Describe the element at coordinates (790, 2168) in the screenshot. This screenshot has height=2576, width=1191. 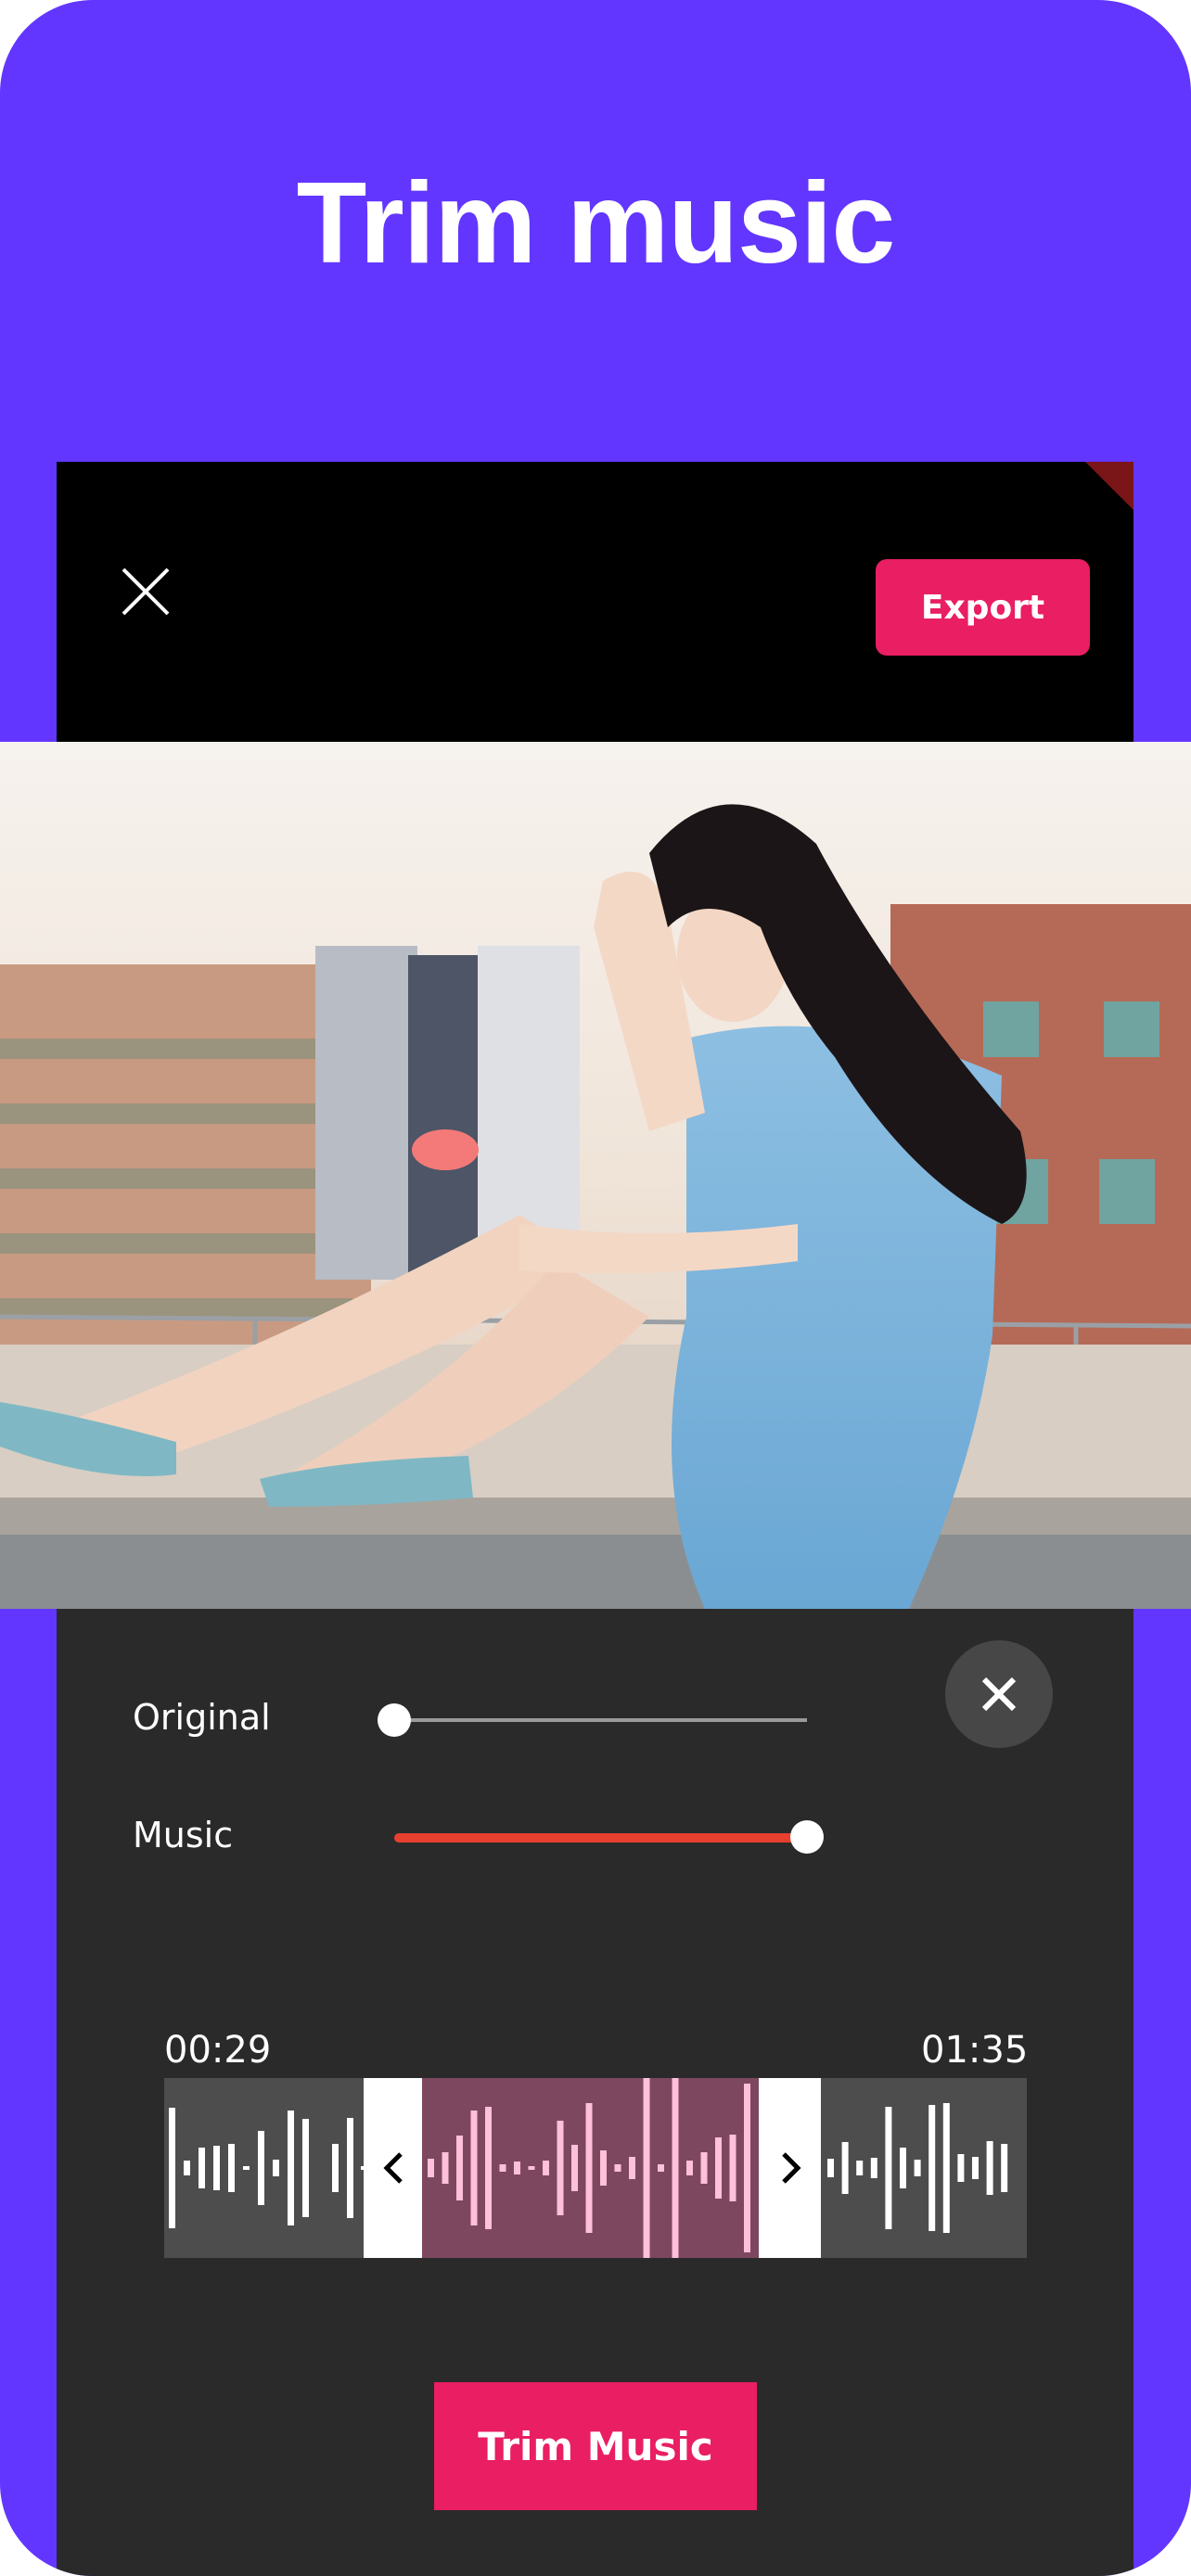
I see `right-trim-handle` at that location.